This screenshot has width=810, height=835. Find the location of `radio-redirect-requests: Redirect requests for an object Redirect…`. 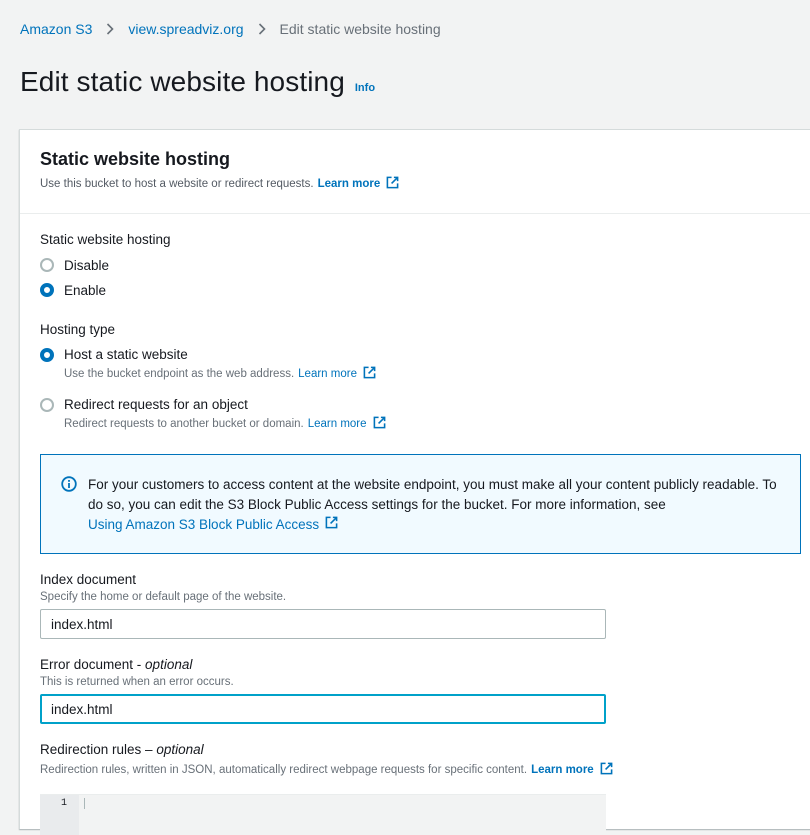

radio-redirect-requests: Redirect requests for an object Redirect… is located at coordinates (213, 414).